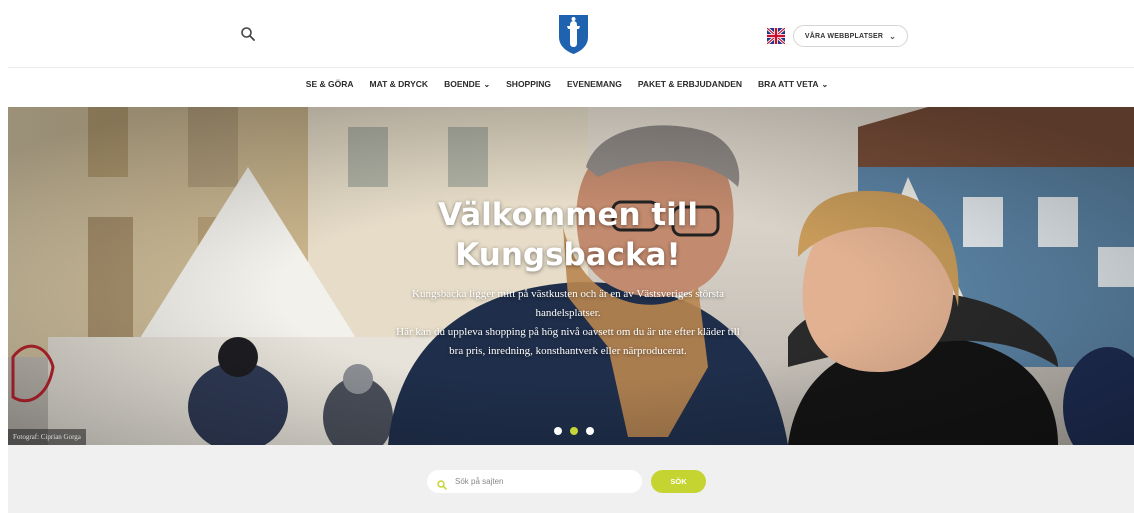 The height and width of the screenshot is (513, 1134). I want to click on top-bar: VÅRA WEBBPLATSER ⌄, so click(567, 33).